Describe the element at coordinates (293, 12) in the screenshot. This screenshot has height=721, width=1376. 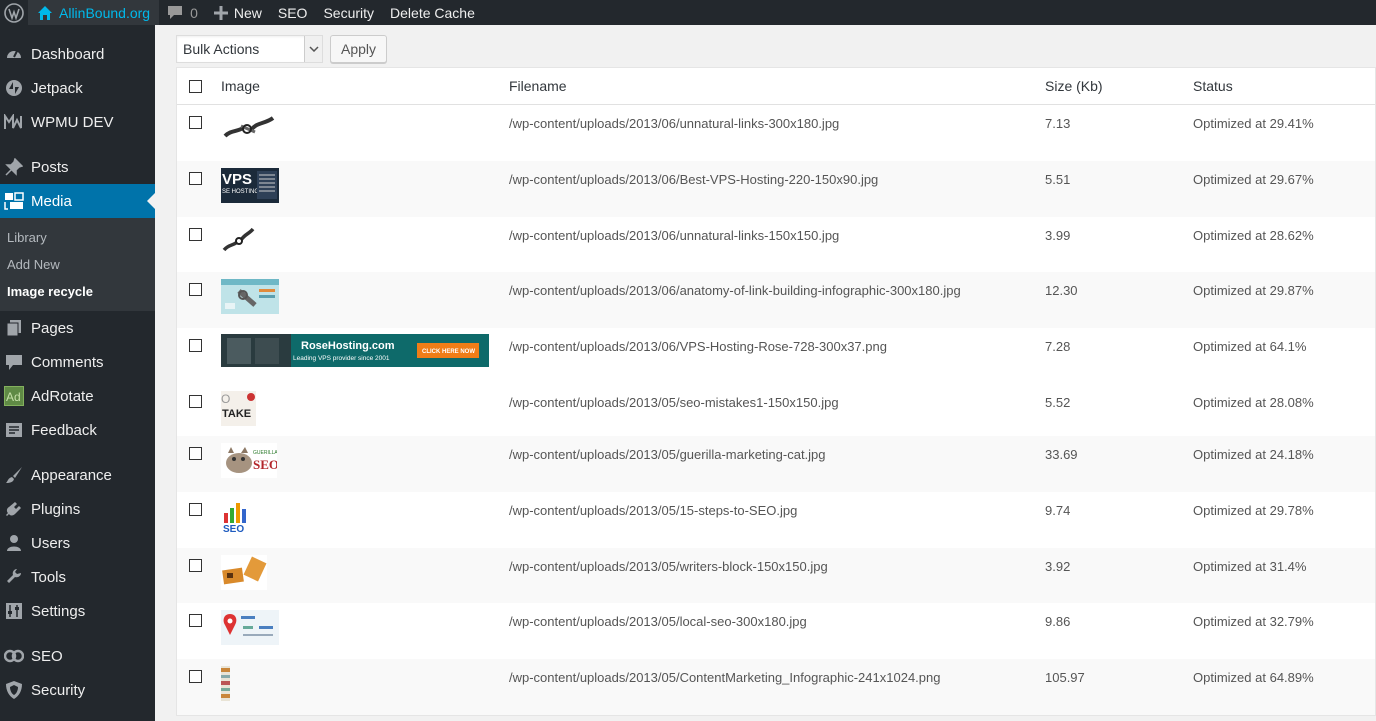
I see `seo-link: SEO` at that location.